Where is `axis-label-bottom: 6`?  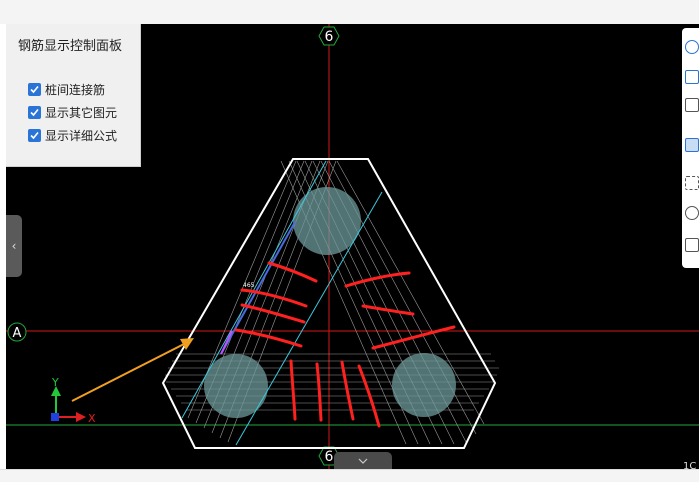
axis-label-bottom: 6 is located at coordinates (329, 457).